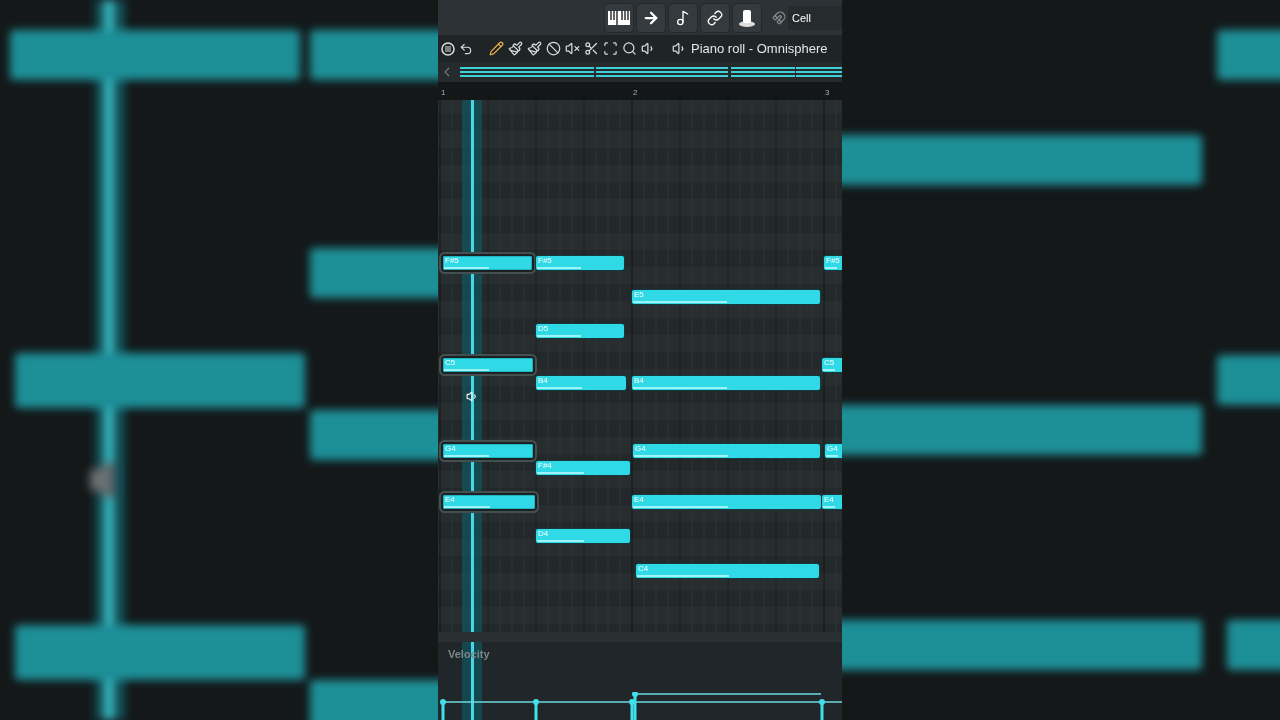  I want to click on bar-number: 2, so click(635, 93).